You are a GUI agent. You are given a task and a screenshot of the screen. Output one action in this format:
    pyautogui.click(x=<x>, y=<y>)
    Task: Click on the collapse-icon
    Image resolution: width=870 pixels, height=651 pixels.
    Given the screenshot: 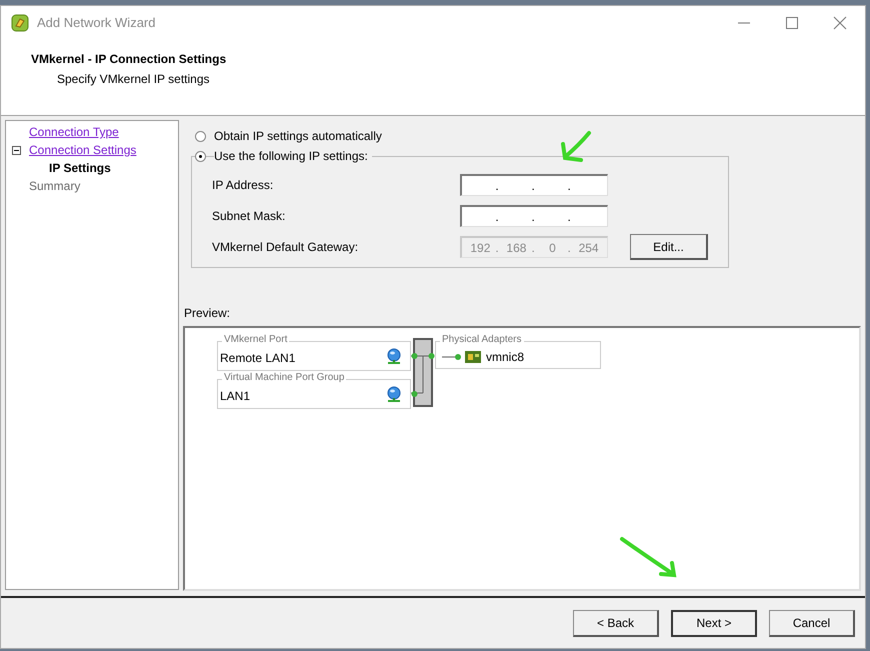 What is the action you would take?
    pyautogui.click(x=16, y=150)
    